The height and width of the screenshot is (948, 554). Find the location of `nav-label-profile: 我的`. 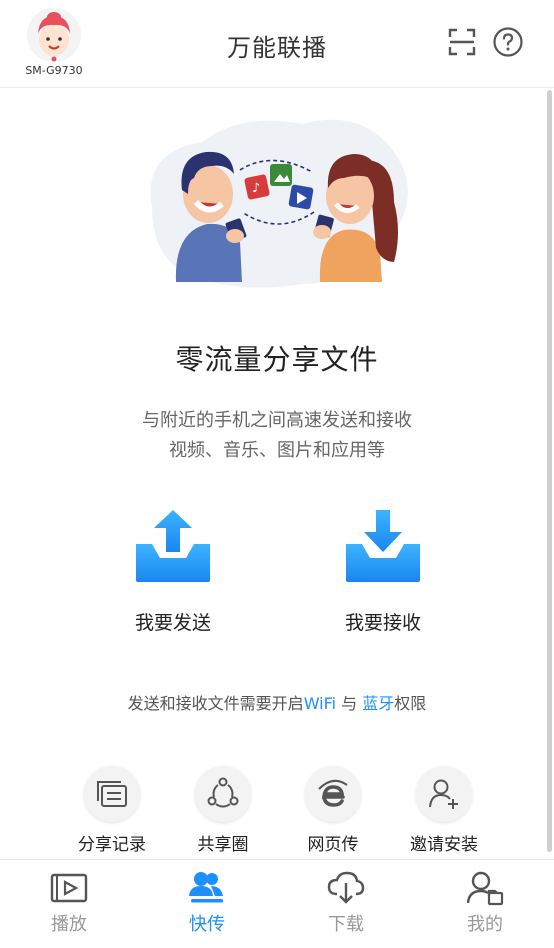

nav-label-profile: 我的 is located at coordinates (485, 924).